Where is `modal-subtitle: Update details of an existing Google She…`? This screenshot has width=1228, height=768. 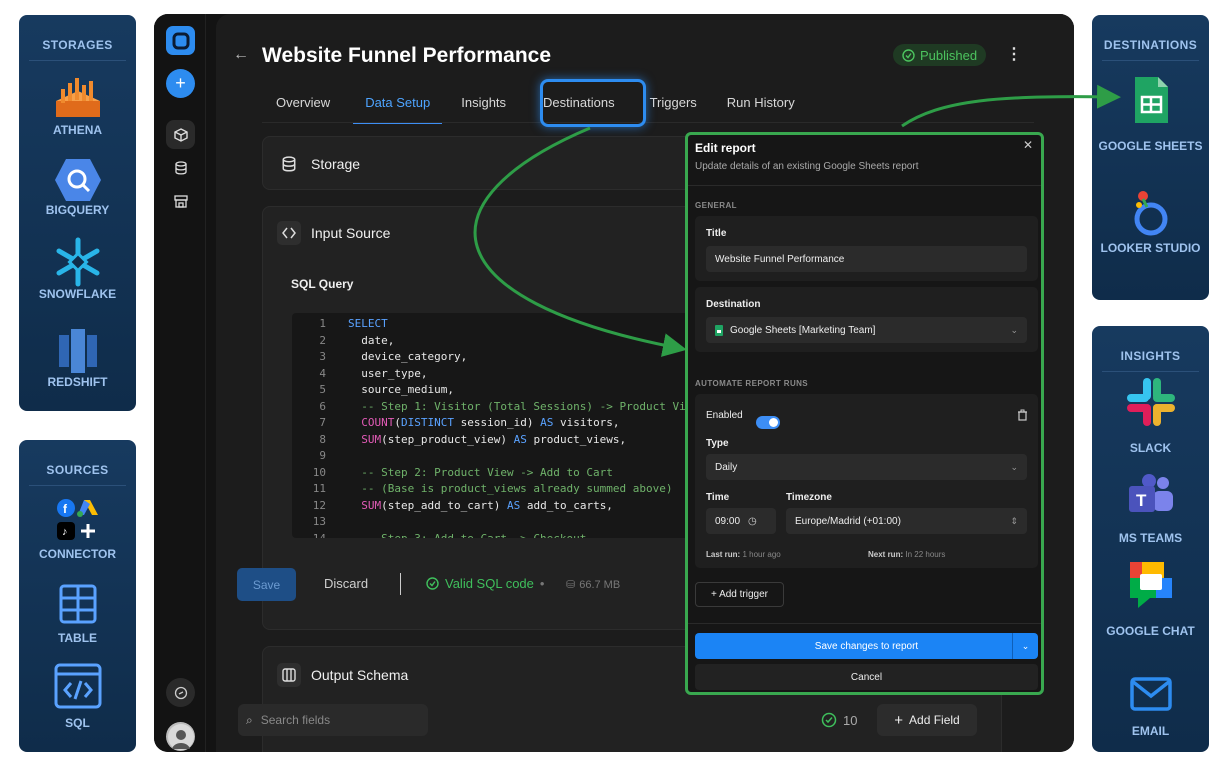 modal-subtitle: Update details of an existing Google She… is located at coordinates (807, 166).